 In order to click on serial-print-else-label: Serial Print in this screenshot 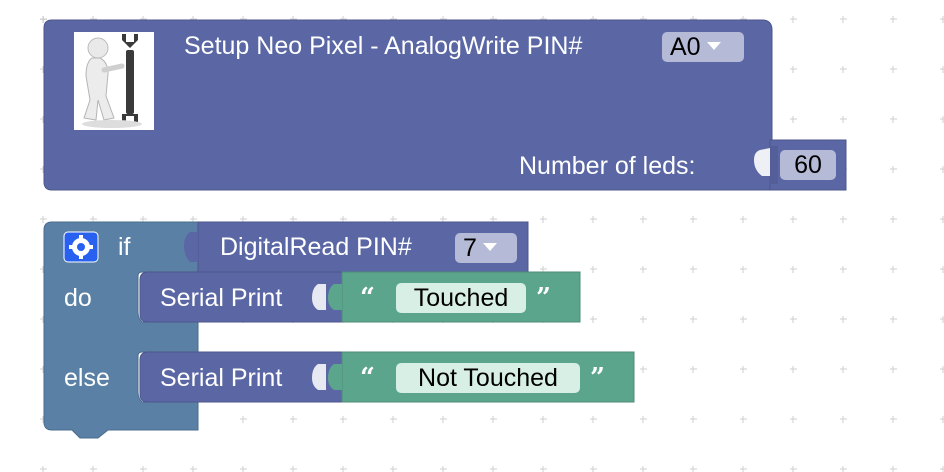, I will do `click(221, 378)`.